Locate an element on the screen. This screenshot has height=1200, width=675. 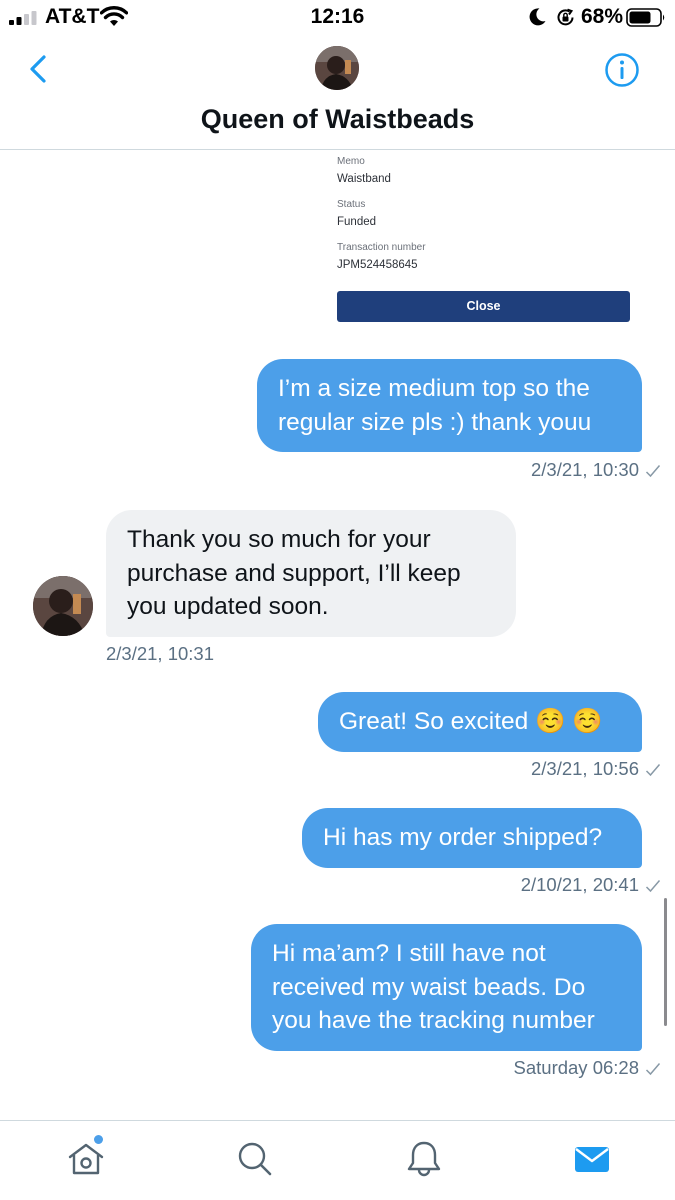
message-timestamp: 2/3/21, 10:30 is located at coordinates (584, 469).